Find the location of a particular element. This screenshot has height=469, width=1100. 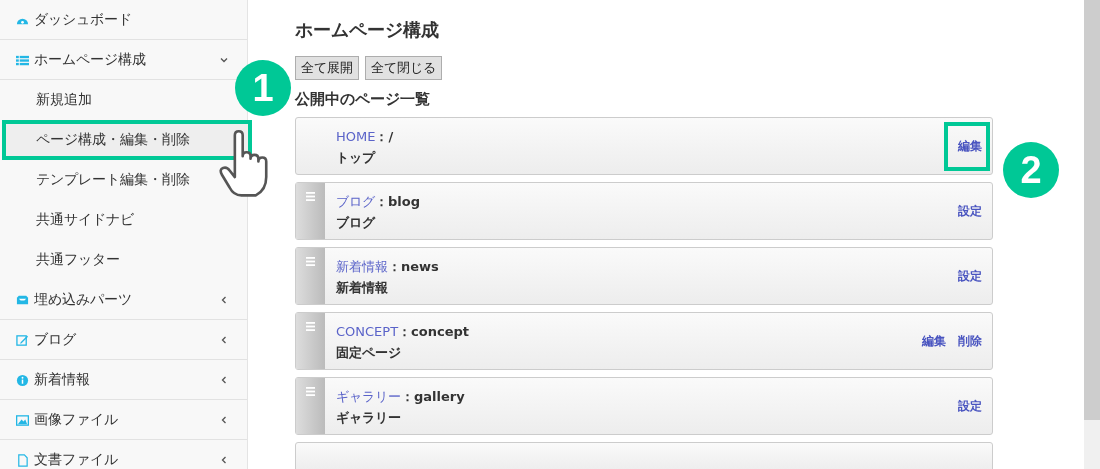

list-icon is located at coordinates (22, 60).